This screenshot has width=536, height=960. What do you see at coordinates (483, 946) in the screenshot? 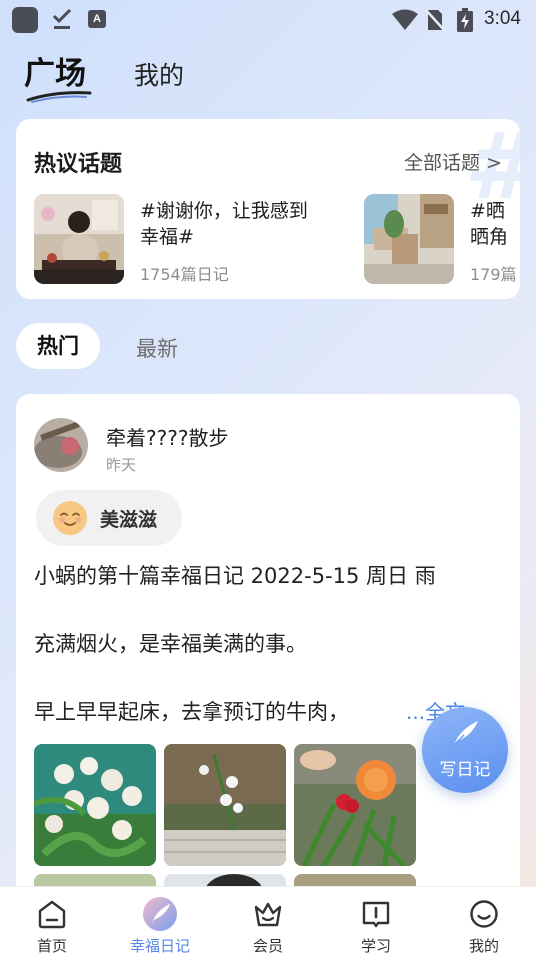
I see `nav-mine-label: 我的` at bounding box center [483, 946].